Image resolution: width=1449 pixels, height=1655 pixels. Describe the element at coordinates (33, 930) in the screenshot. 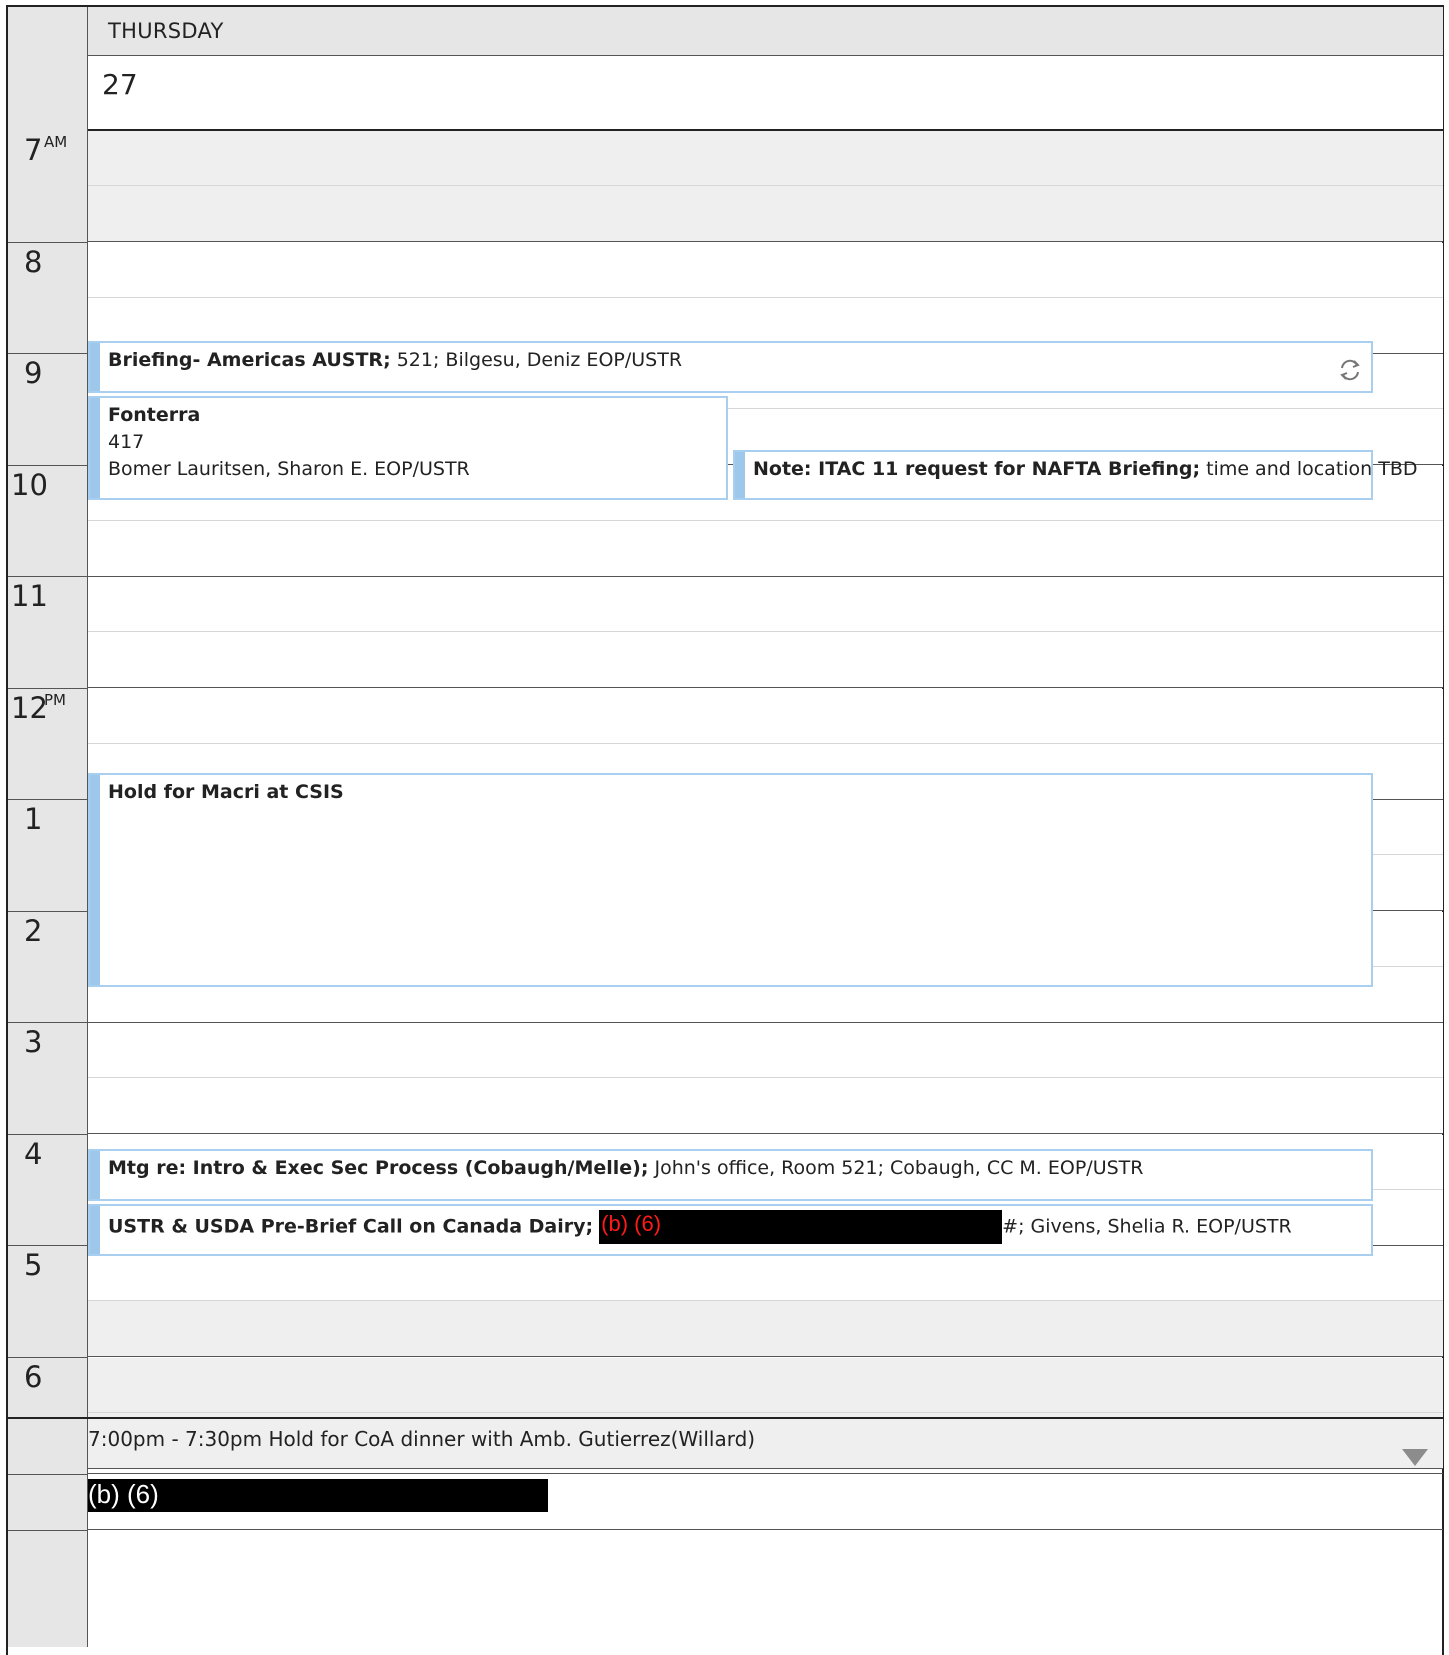

I see `hour-number: 2` at that location.